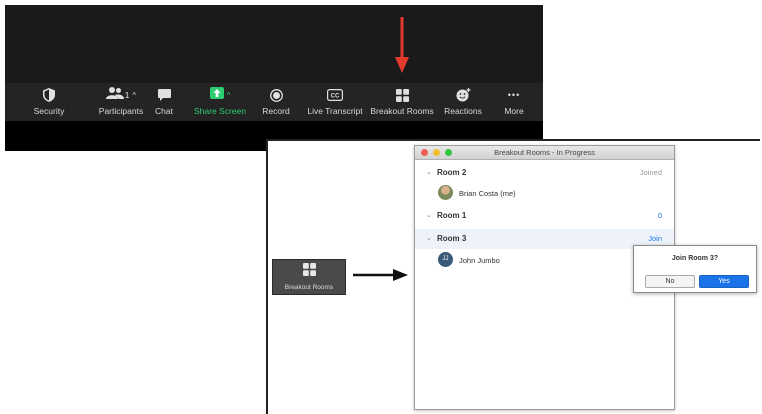 The image size is (762, 414). Describe the element at coordinates (514, 95) in the screenshot. I see `ellipsis-icon: •••` at that location.